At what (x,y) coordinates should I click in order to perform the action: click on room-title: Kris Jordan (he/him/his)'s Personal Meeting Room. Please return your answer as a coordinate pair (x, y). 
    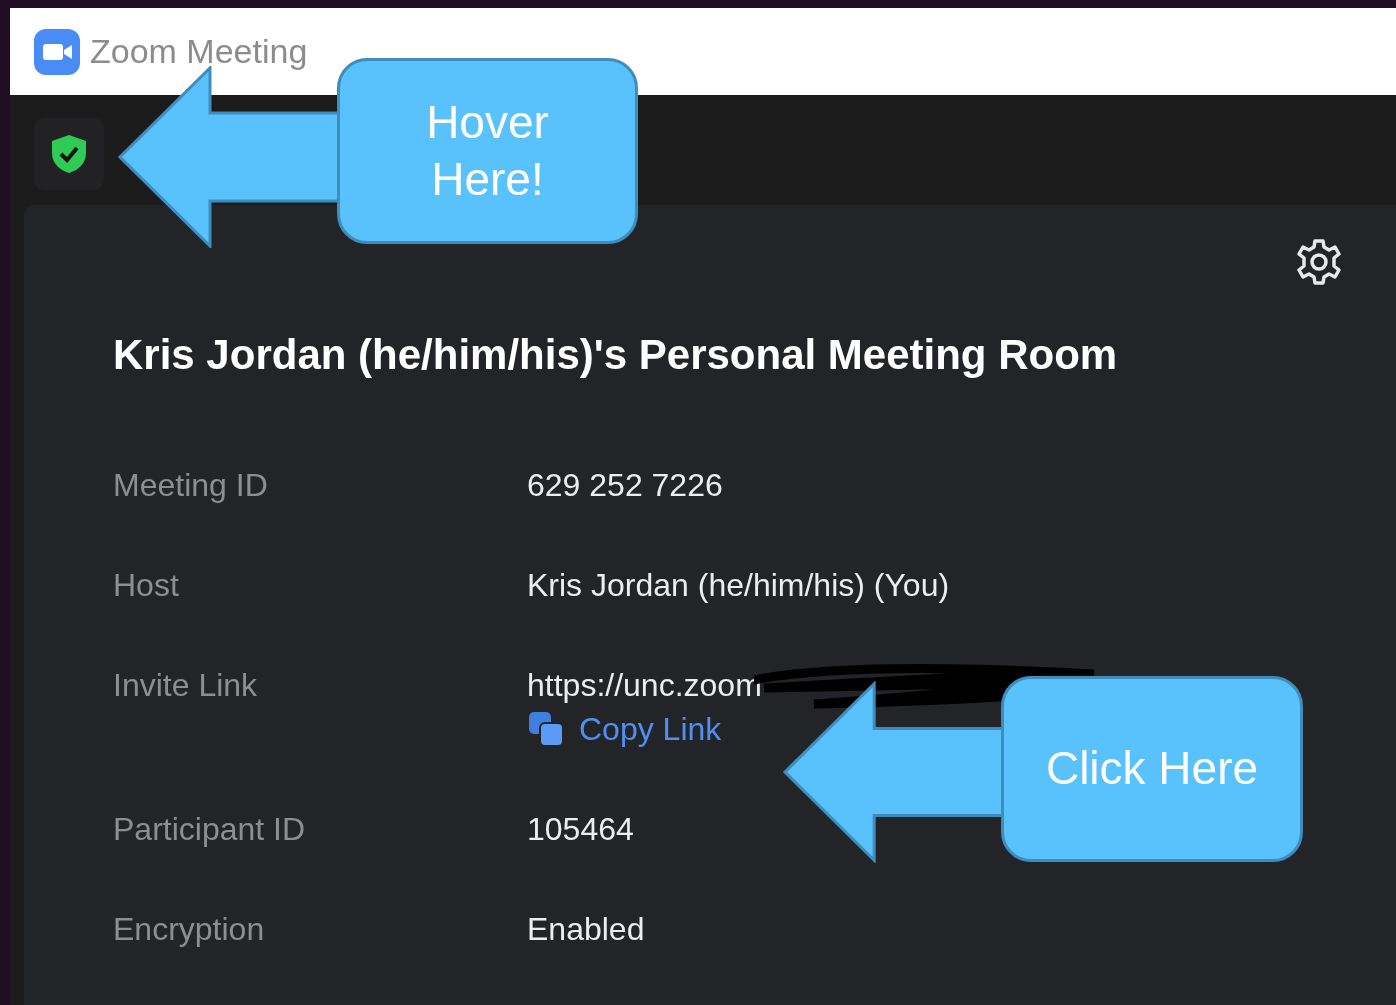
    Looking at the image, I should click on (616, 355).